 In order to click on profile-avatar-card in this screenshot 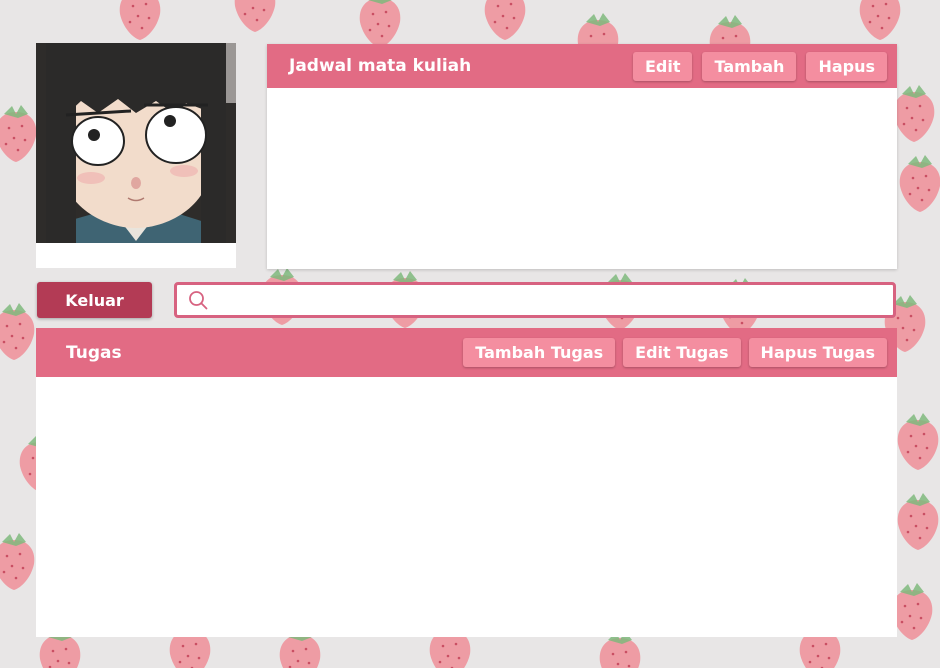, I will do `click(136, 155)`.